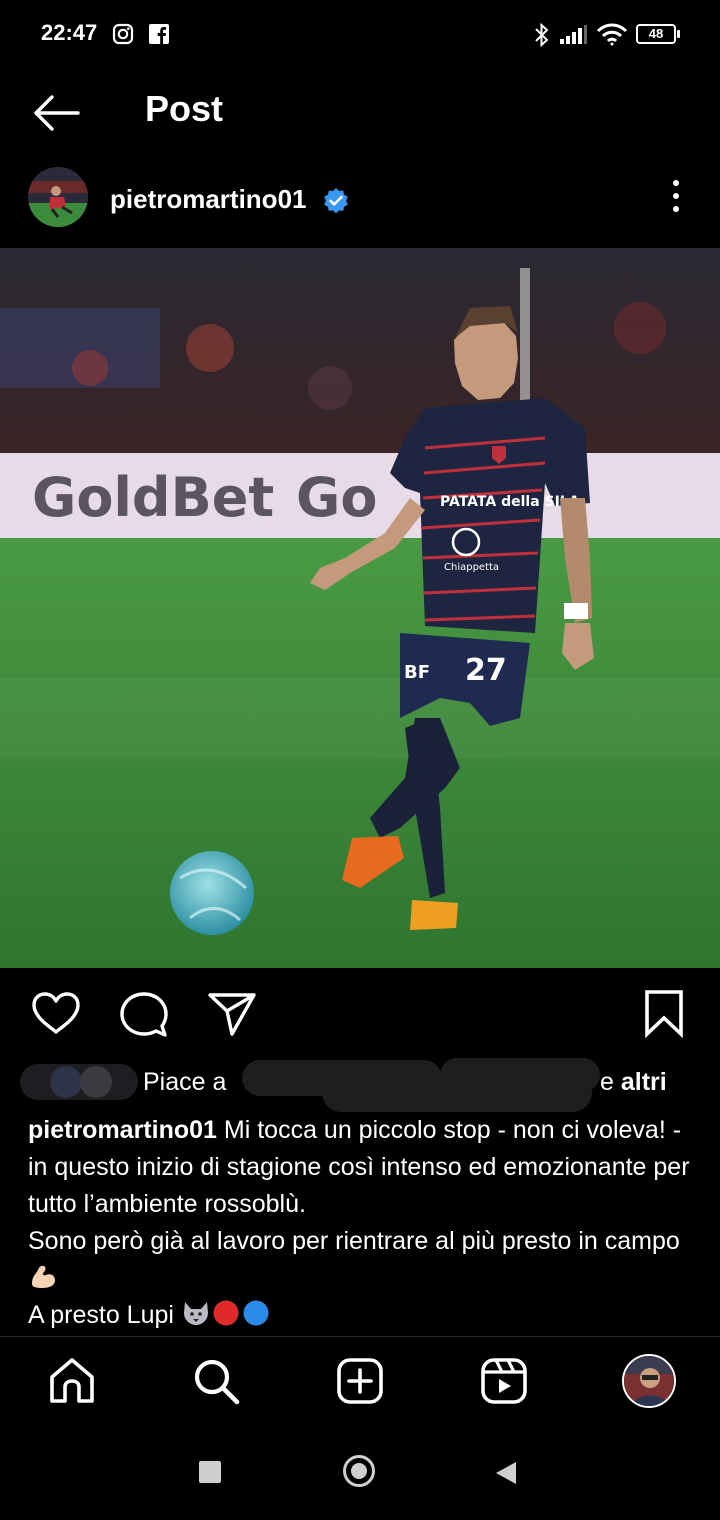 This screenshot has height=1520, width=720. Describe the element at coordinates (360, 1381) in the screenshot. I see `create-post-icon` at that location.